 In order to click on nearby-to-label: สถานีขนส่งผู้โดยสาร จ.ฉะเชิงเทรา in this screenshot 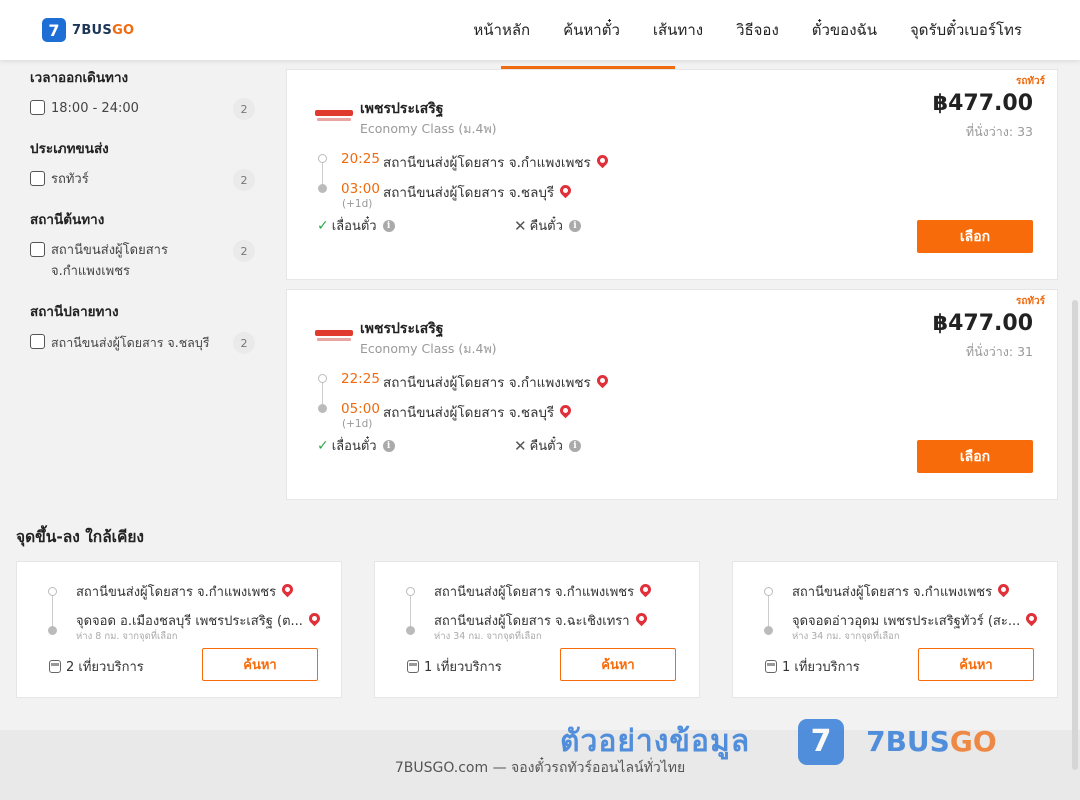, I will do `click(532, 621)`.